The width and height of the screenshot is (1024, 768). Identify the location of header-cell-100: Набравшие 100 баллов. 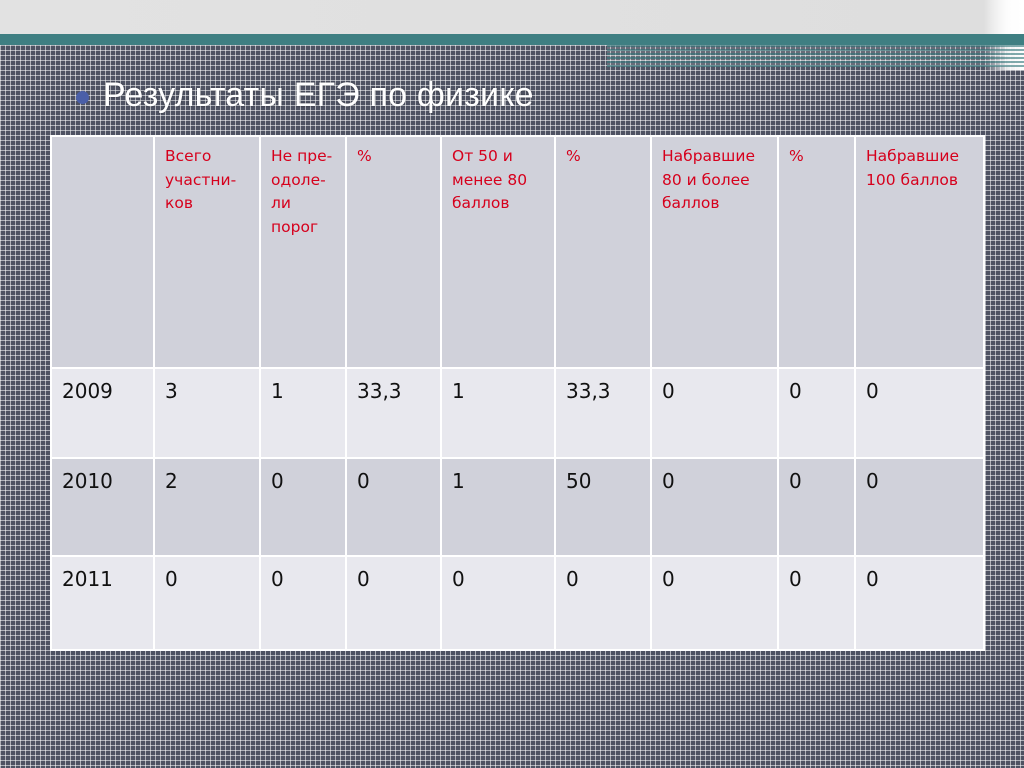
(919, 252).